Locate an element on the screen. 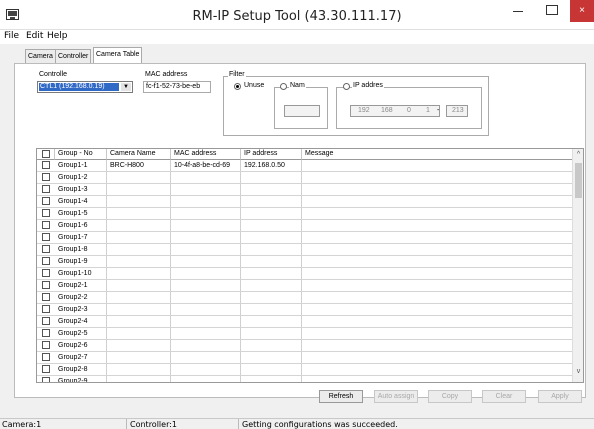 This screenshot has height=429, width=594. maximize-button is located at coordinates (551, 11).